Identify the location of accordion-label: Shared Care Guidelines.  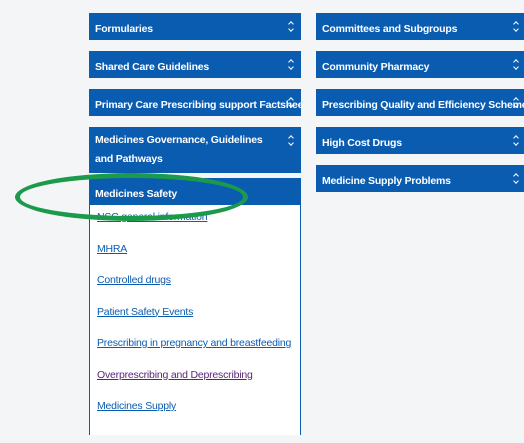
(152, 67).